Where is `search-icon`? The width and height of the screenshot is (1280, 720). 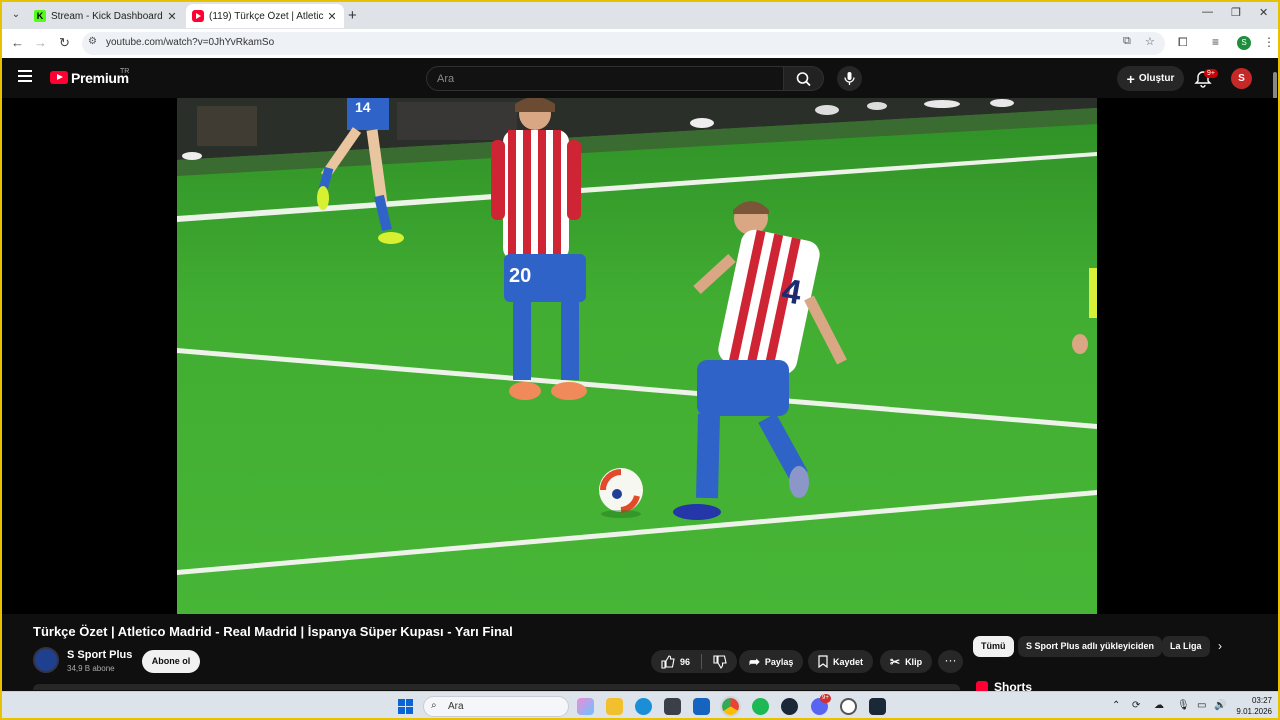
search-icon is located at coordinates (803, 79).